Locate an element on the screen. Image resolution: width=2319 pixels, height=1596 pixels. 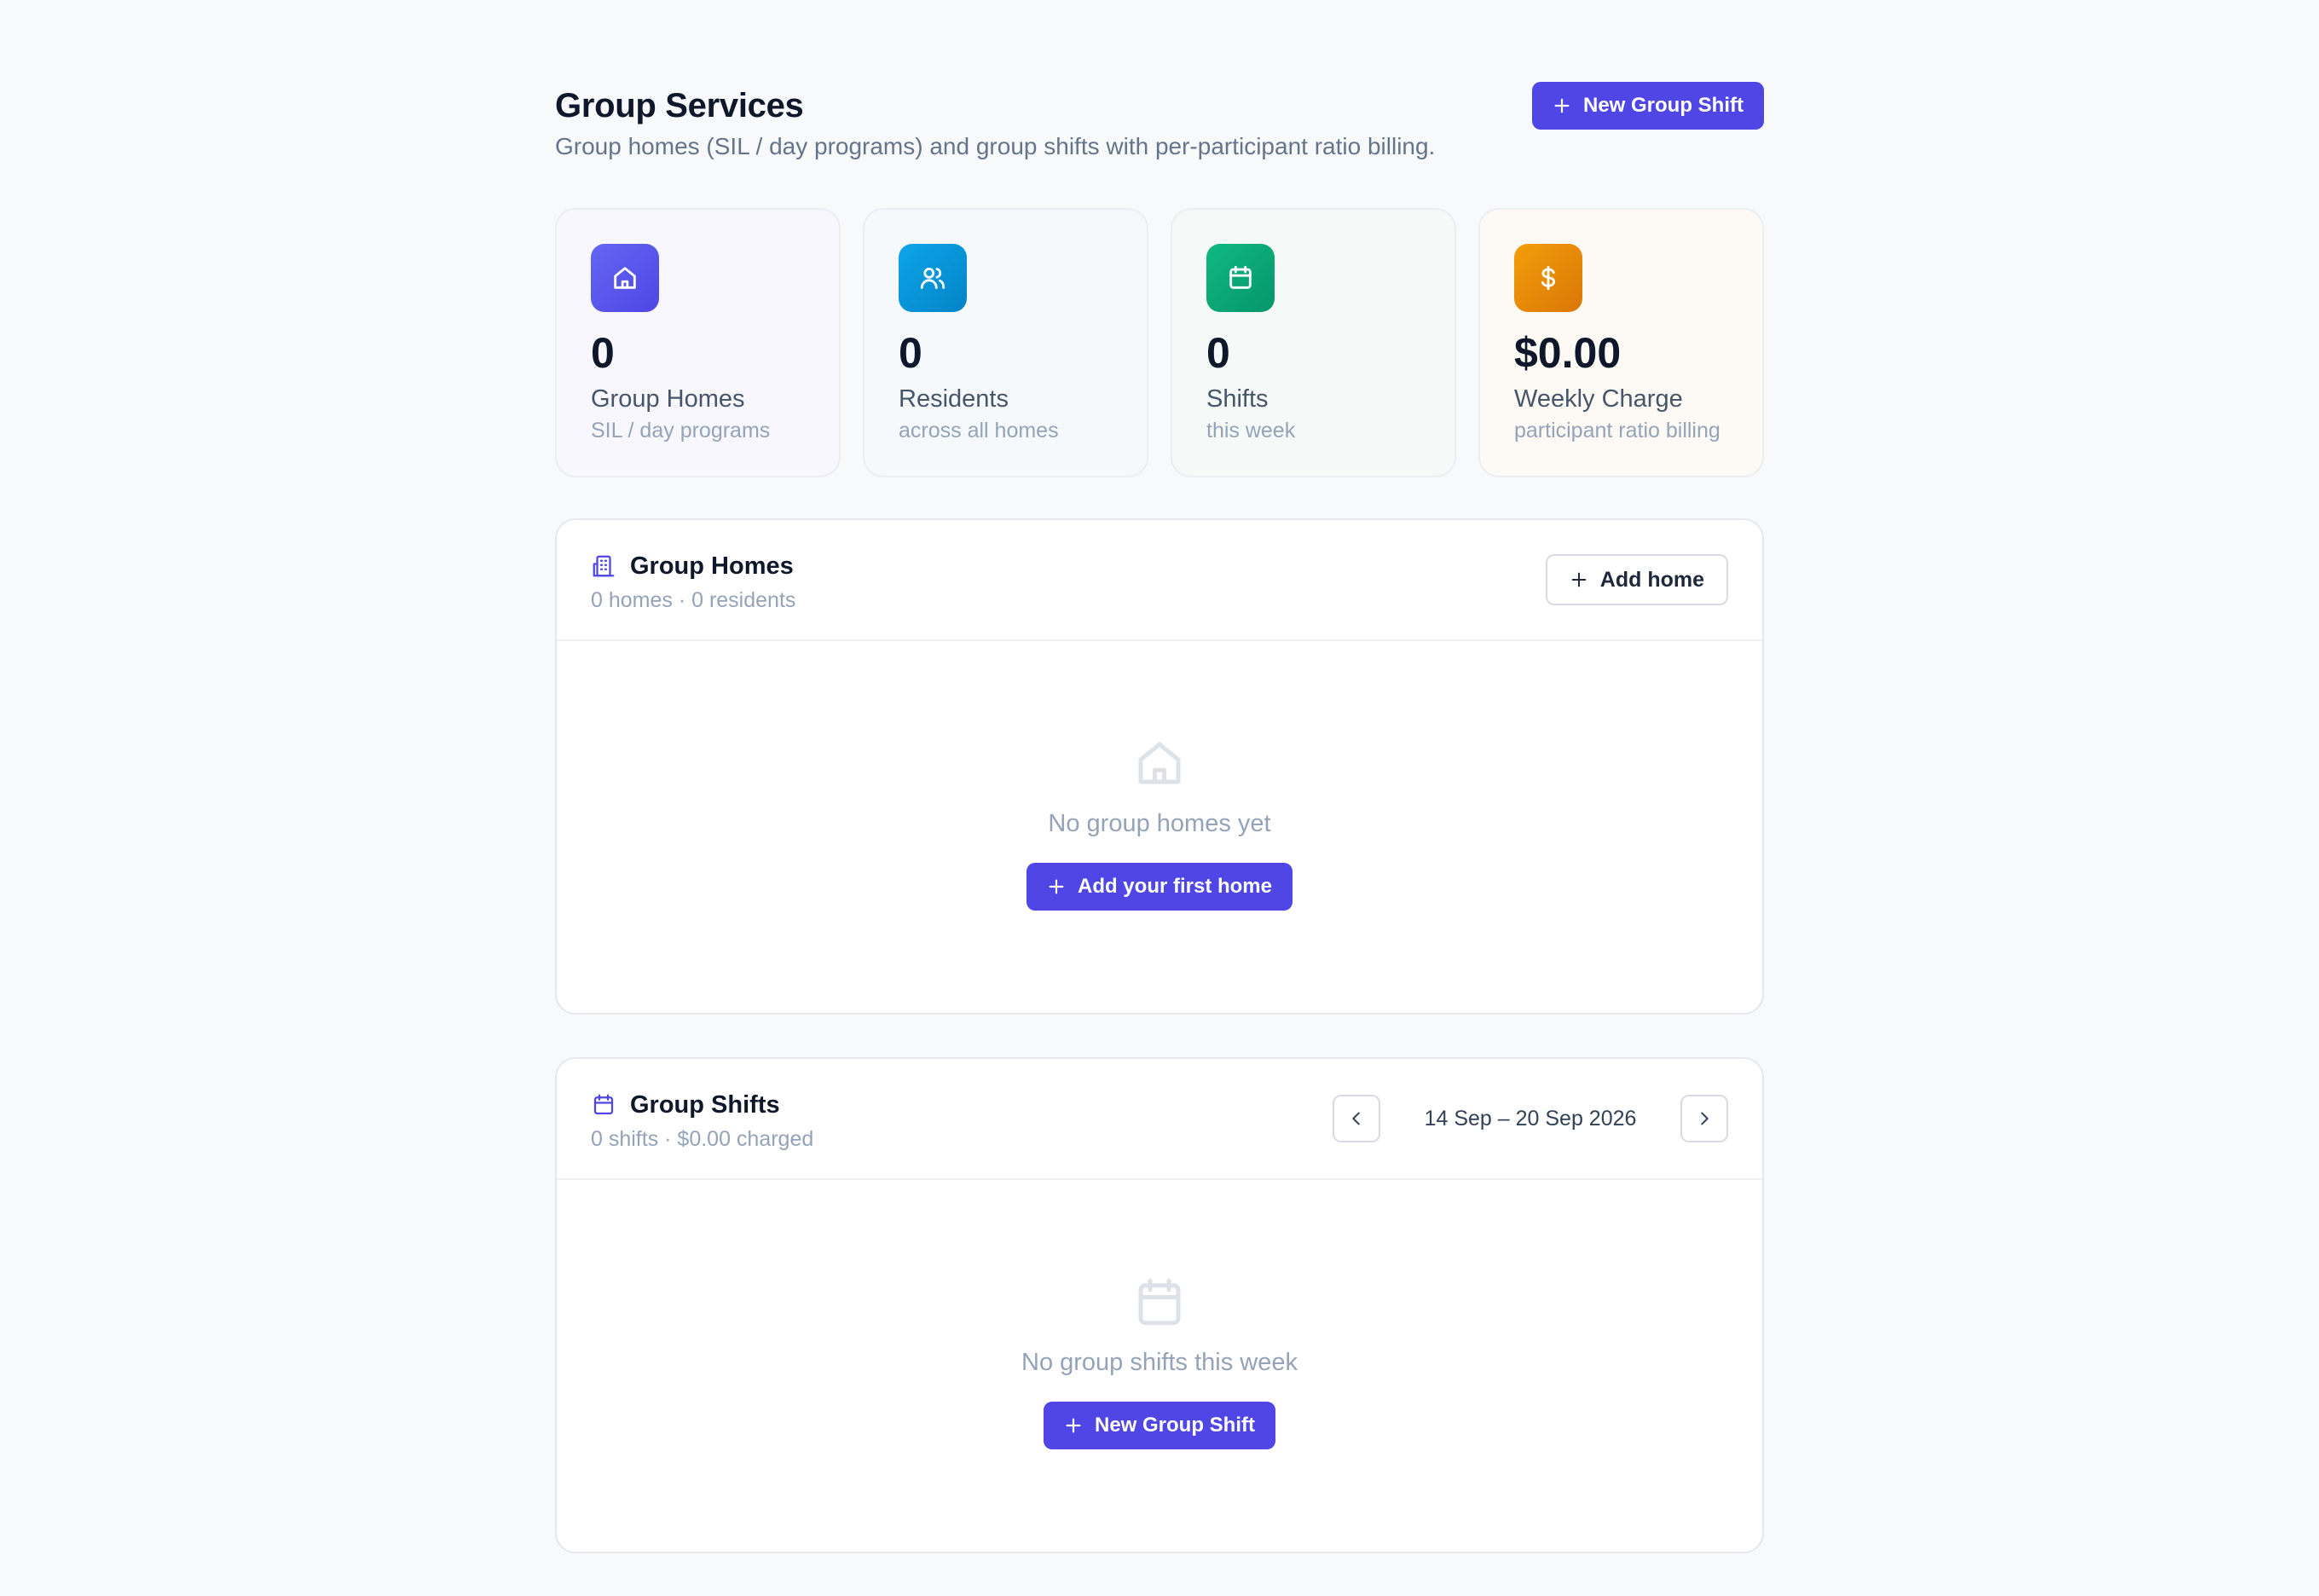
add-first-home-button: Add your first home is located at coordinates (1159, 887).